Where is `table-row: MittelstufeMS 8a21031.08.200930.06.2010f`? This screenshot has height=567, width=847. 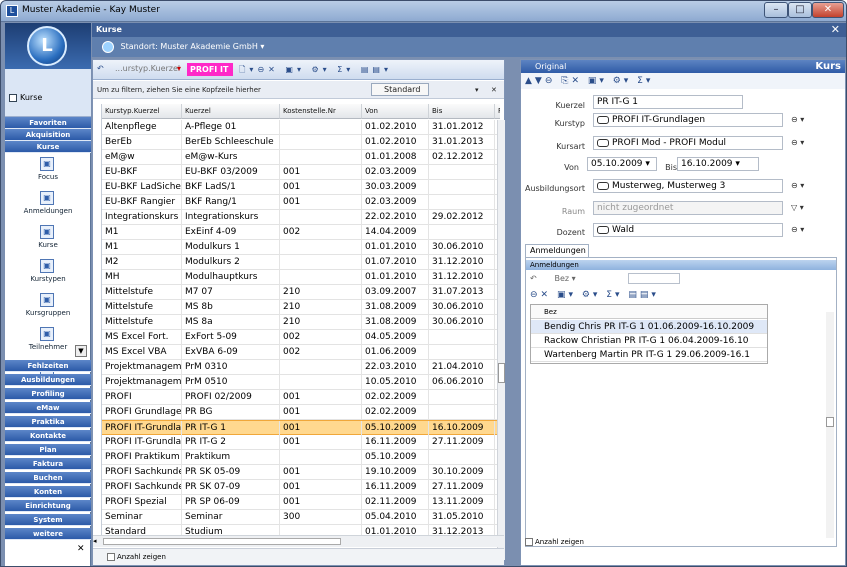
table-row: MittelstufeMS 8a21031.08.200930.06.2010f is located at coordinates (301, 322).